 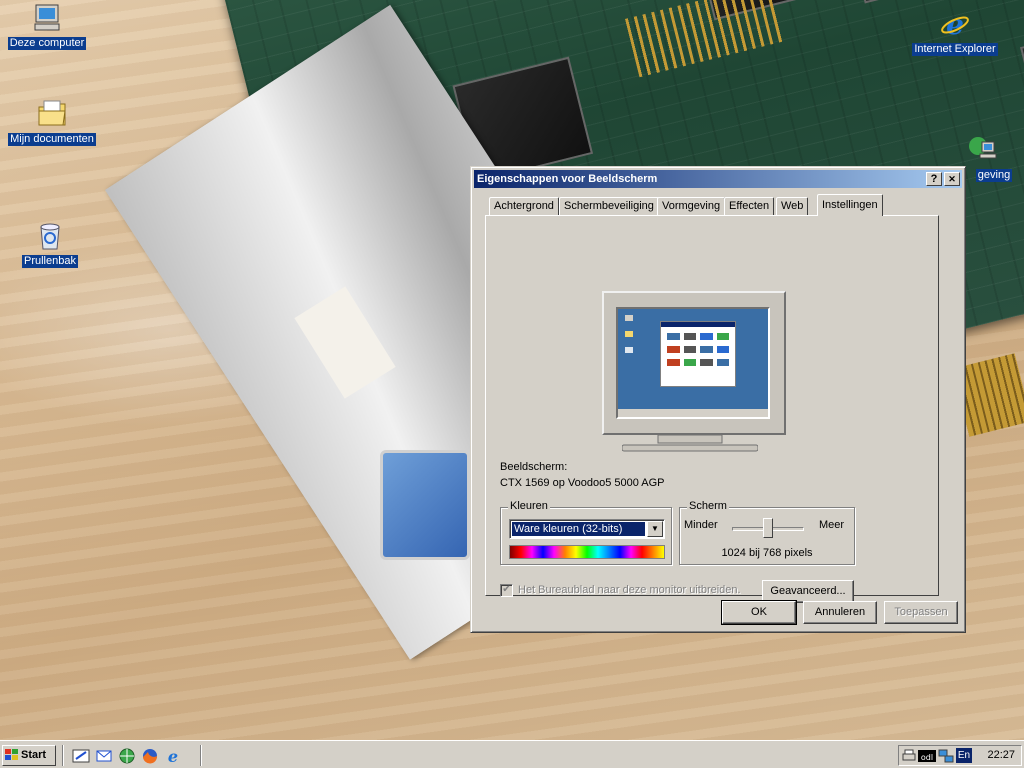 I want to click on show-desktop-icon, so click(x=81, y=756).